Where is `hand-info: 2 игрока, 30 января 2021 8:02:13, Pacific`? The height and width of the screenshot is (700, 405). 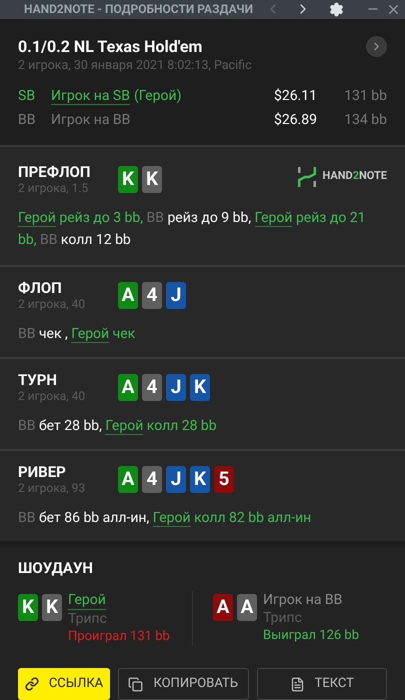 hand-info: 2 игрока, 30 января 2021 8:02:13, Pacific is located at coordinates (135, 65).